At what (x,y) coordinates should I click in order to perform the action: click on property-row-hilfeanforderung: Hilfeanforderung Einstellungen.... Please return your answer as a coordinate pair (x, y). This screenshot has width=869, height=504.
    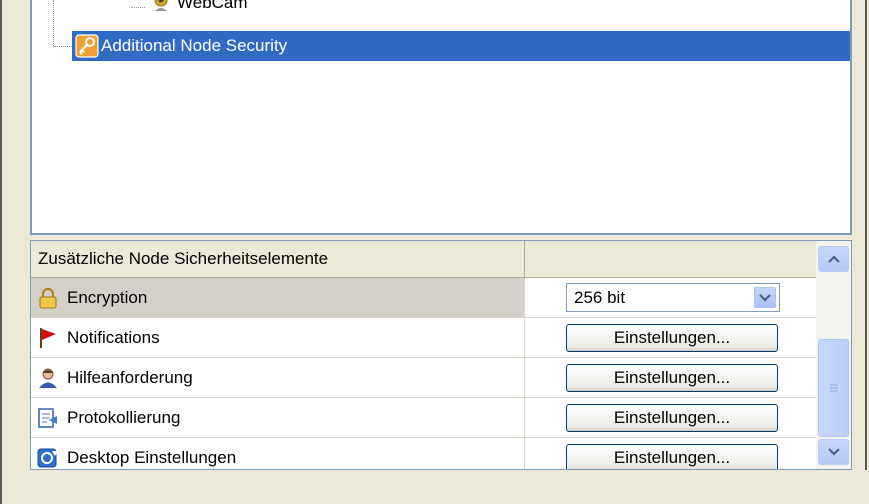
    Looking at the image, I should click on (423, 378).